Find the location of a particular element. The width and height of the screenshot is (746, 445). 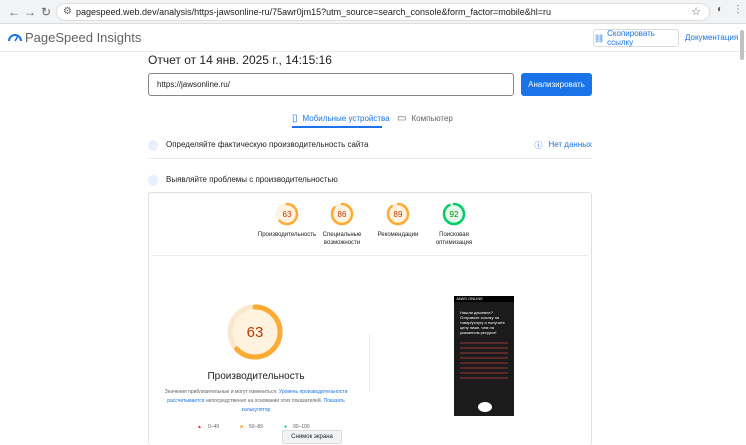

square-icon: ■ is located at coordinates (242, 427).